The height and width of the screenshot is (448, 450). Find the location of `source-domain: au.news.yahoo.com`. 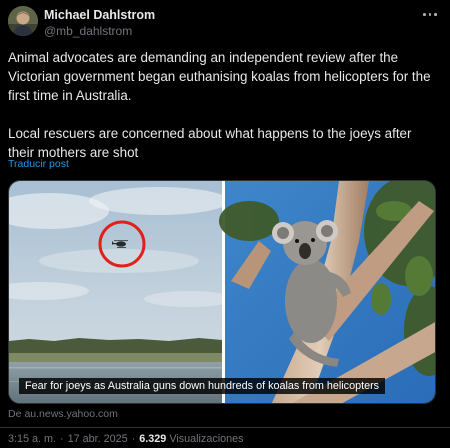

source-domain: au.news.yahoo.com is located at coordinates (71, 414).